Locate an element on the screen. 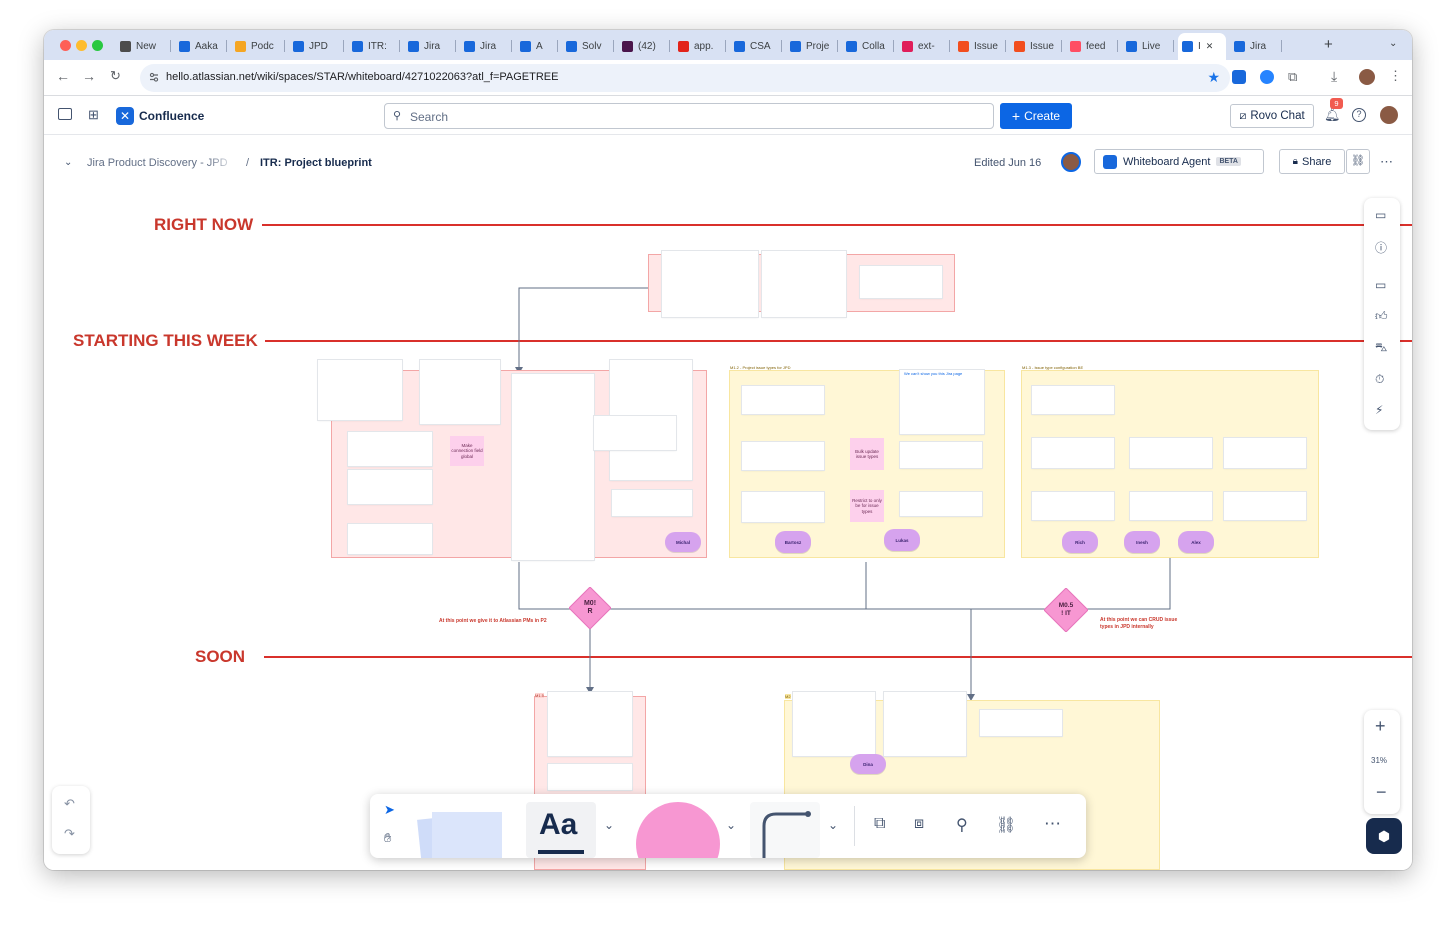  browser-tab: JPD is located at coordinates (316, 46).